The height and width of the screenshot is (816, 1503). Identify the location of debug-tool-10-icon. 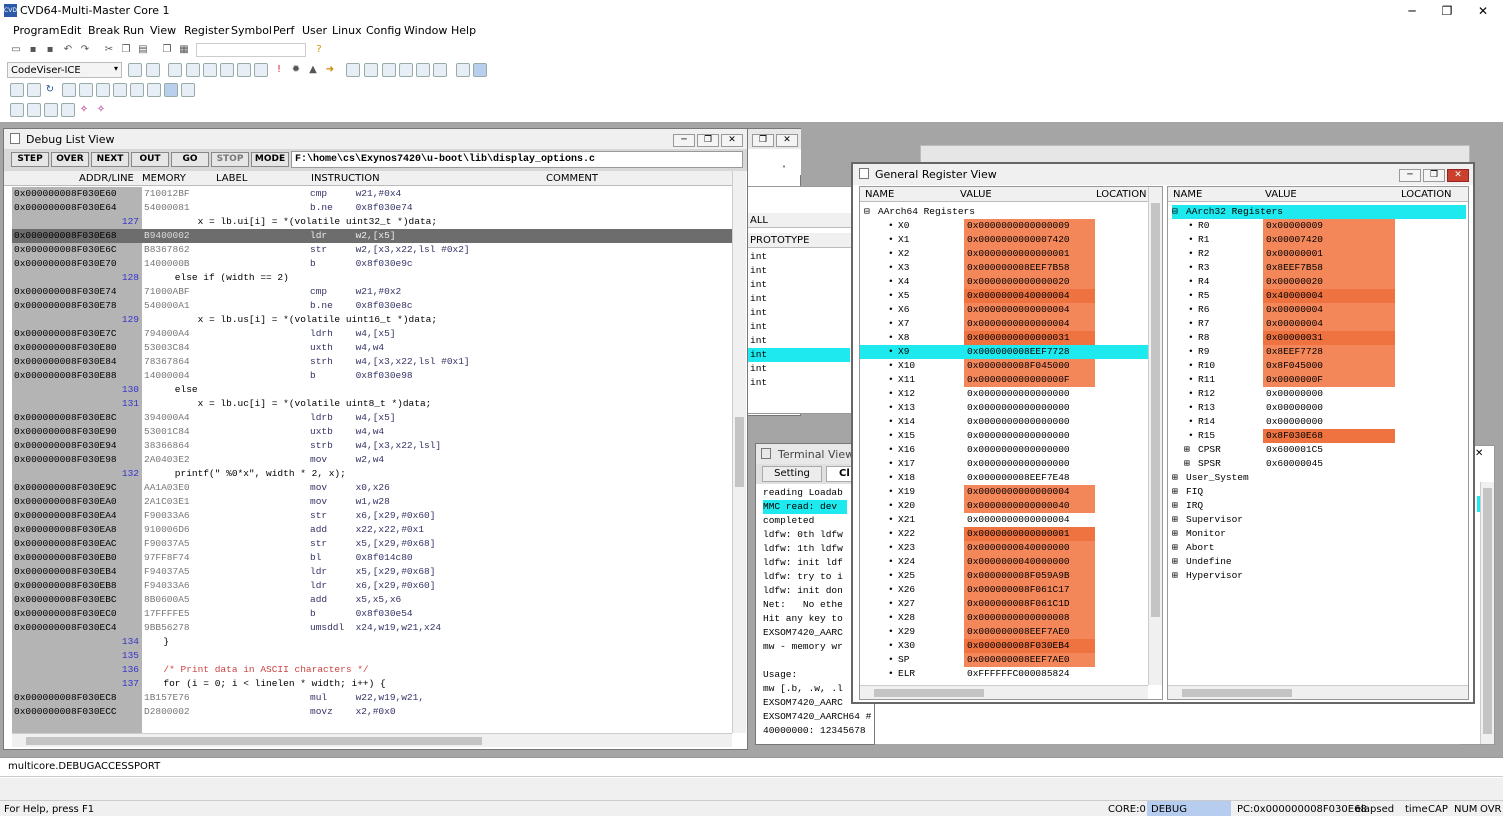
(188, 90).